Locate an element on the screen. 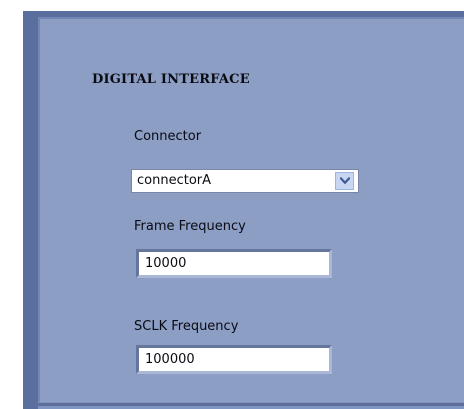  chevron-down-icon is located at coordinates (344, 181).